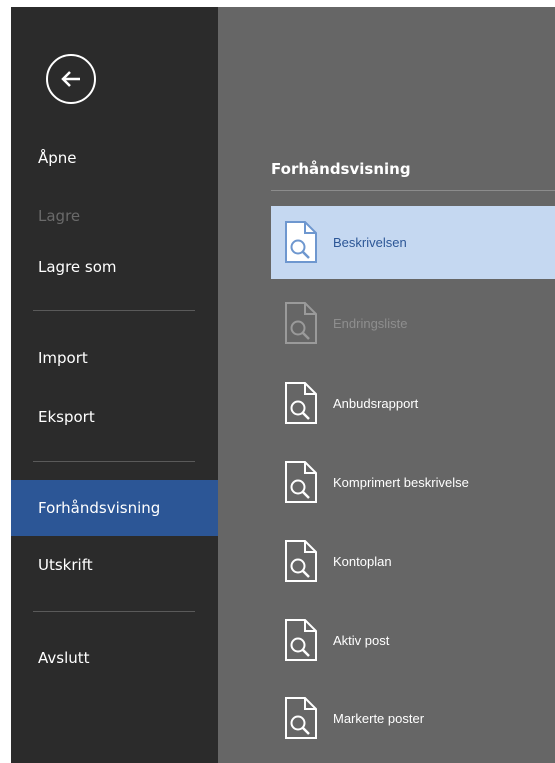  Describe the element at coordinates (370, 323) in the screenshot. I see `preview-item-label: Endringsliste` at that location.